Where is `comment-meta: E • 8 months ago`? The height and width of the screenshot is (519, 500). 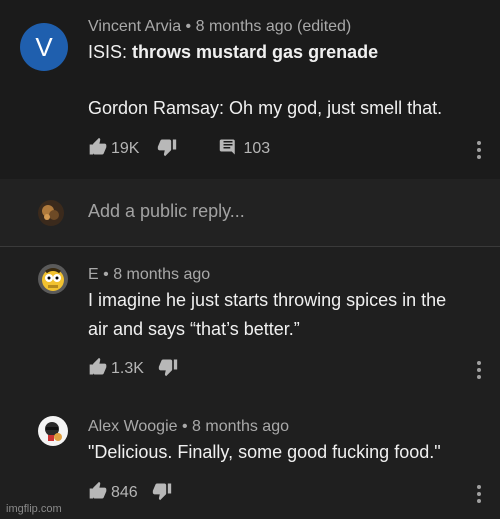 comment-meta: E • 8 months ago is located at coordinates (149, 275).